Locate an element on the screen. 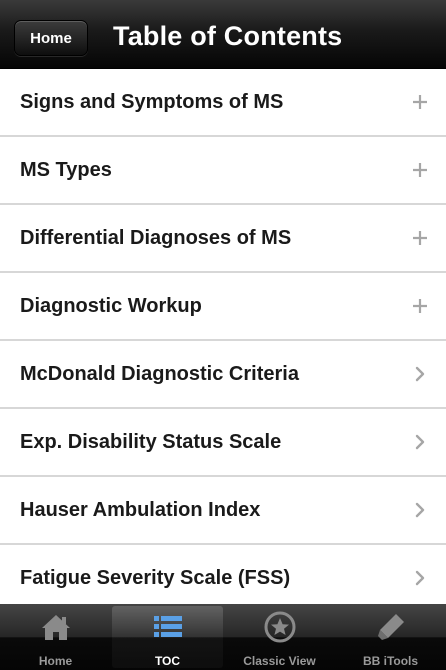 This screenshot has width=446, height=670. list-item: Differential Diagnoses of MS is located at coordinates (223, 239).